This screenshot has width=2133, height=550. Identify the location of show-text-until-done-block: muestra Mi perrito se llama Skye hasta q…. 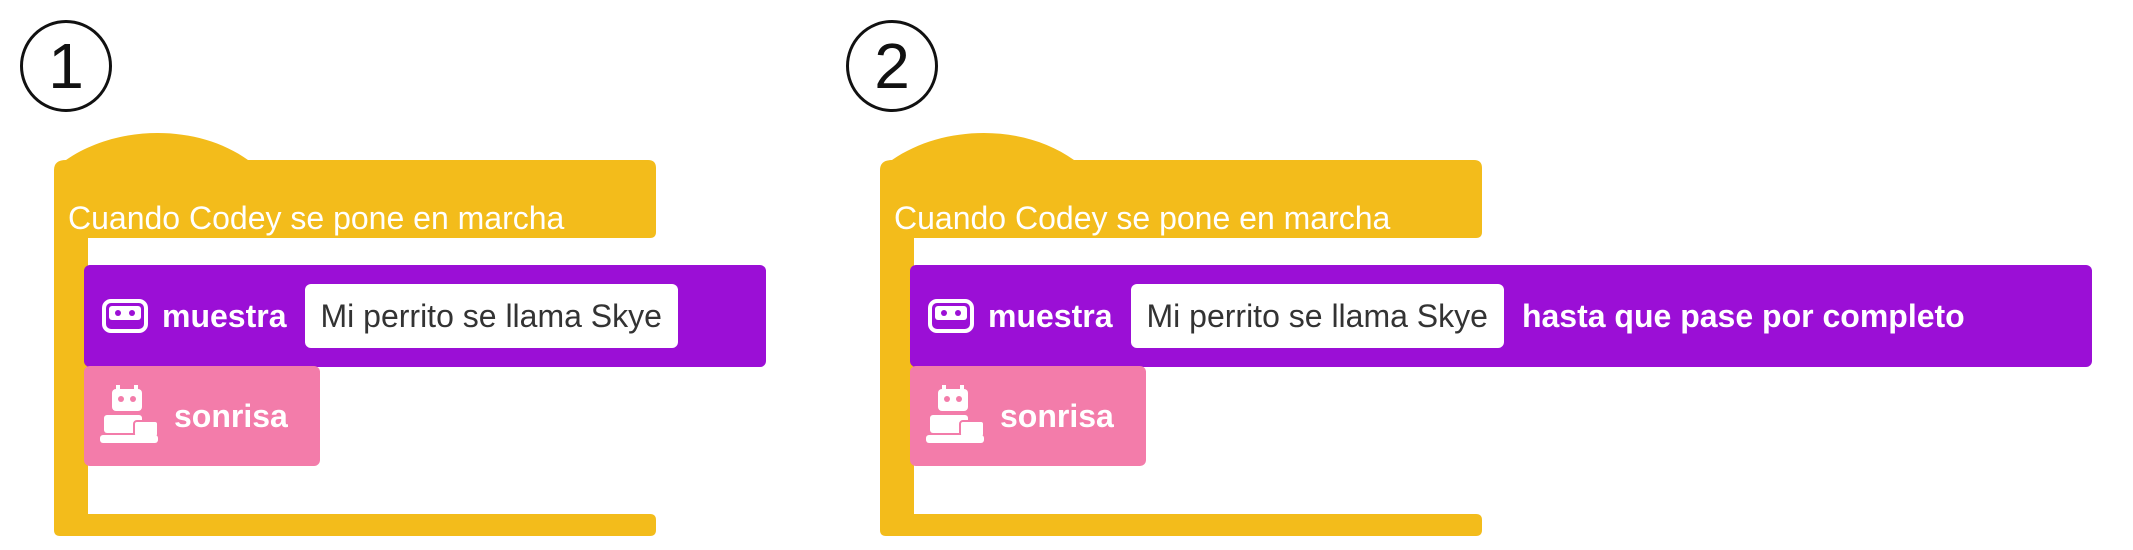
(1501, 316).